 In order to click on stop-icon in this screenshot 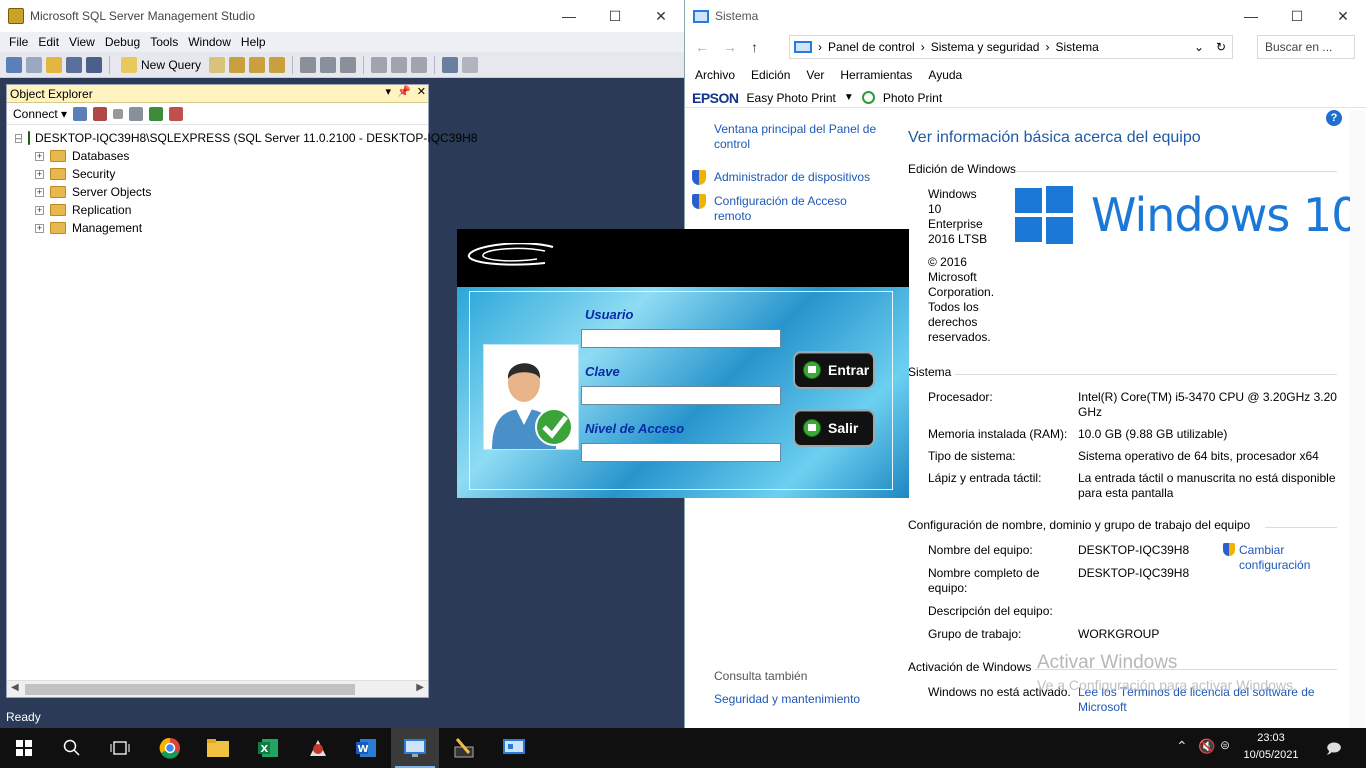, I will do `click(118, 113)`.